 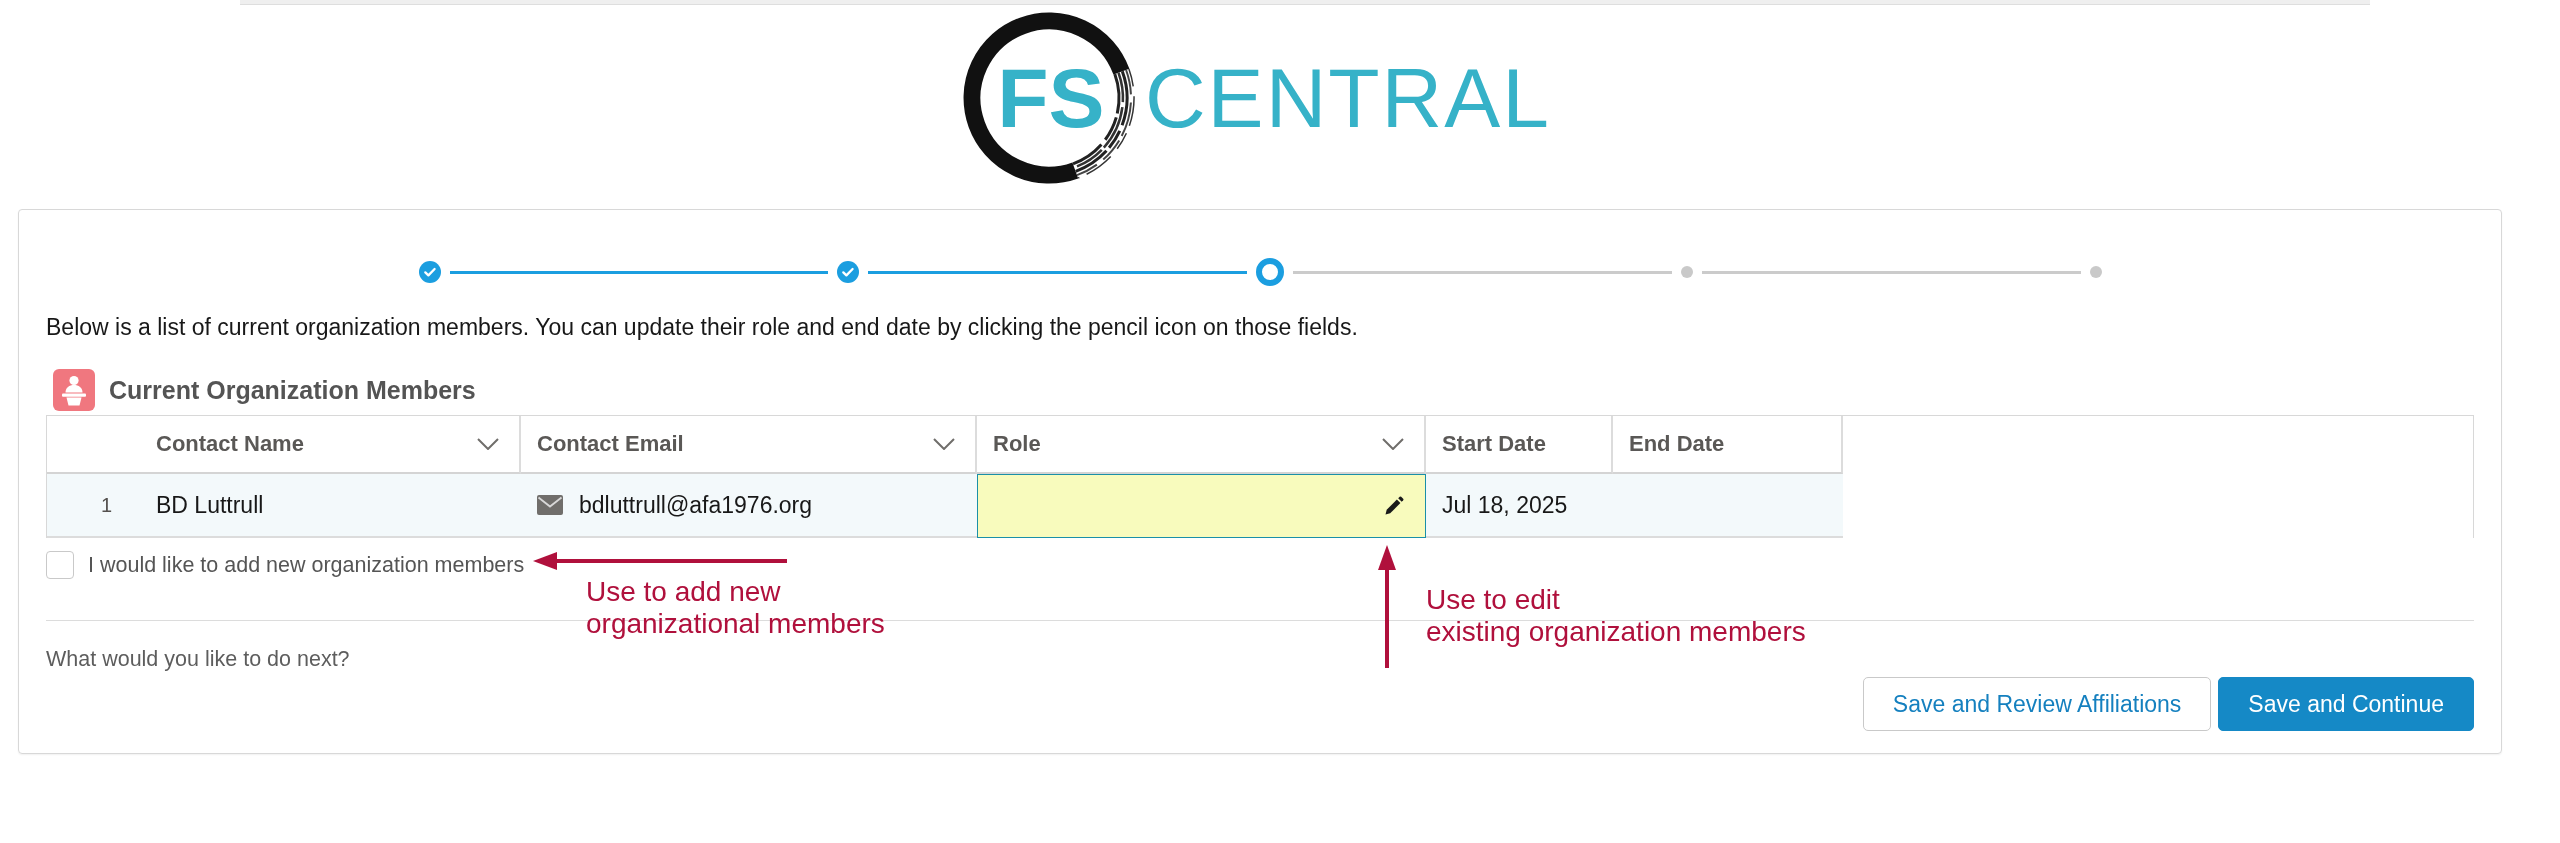 I want to click on review-button: Save and Review Affiliations, so click(x=2037, y=704).